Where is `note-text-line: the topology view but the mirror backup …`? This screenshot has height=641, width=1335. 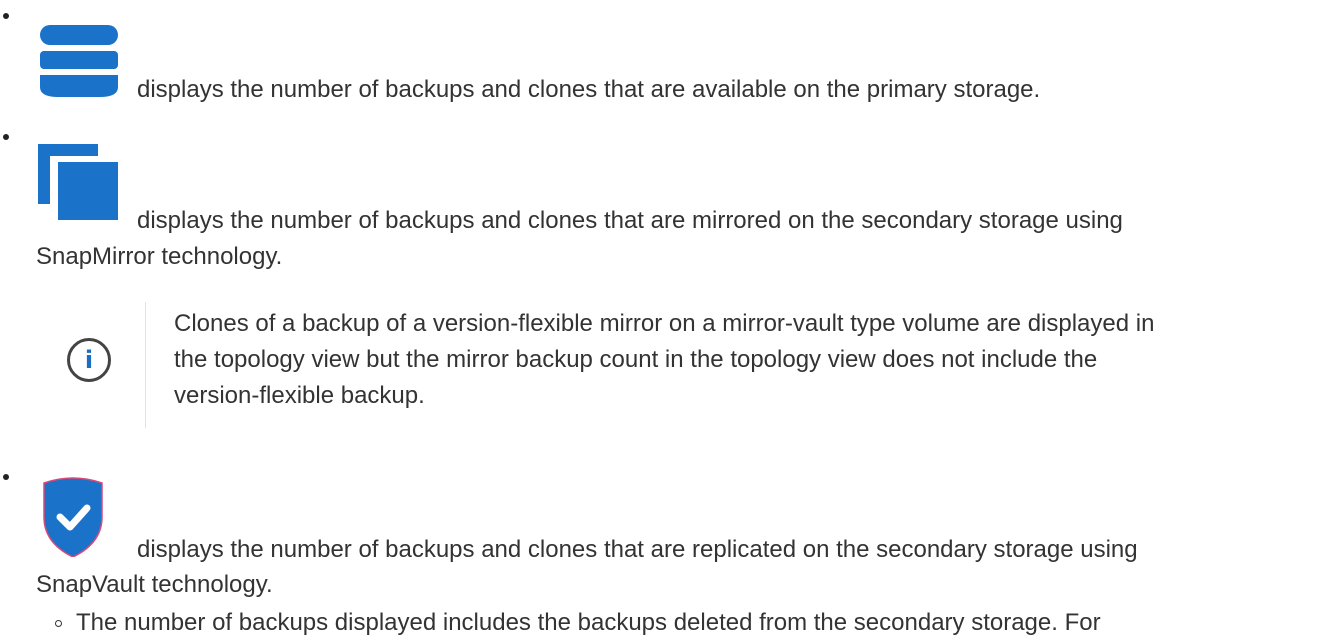 note-text-line: the topology view but the mirror backup … is located at coordinates (636, 359).